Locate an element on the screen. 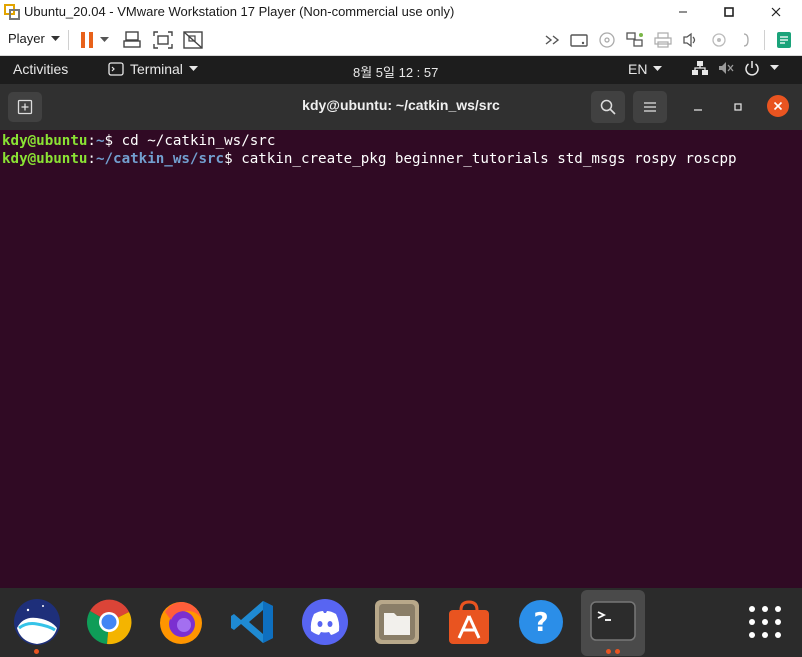 The width and height of the screenshot is (802, 657). terminal-window-title: kdy@ubuntu: ~/catkin_ws/src is located at coordinates (401, 105).